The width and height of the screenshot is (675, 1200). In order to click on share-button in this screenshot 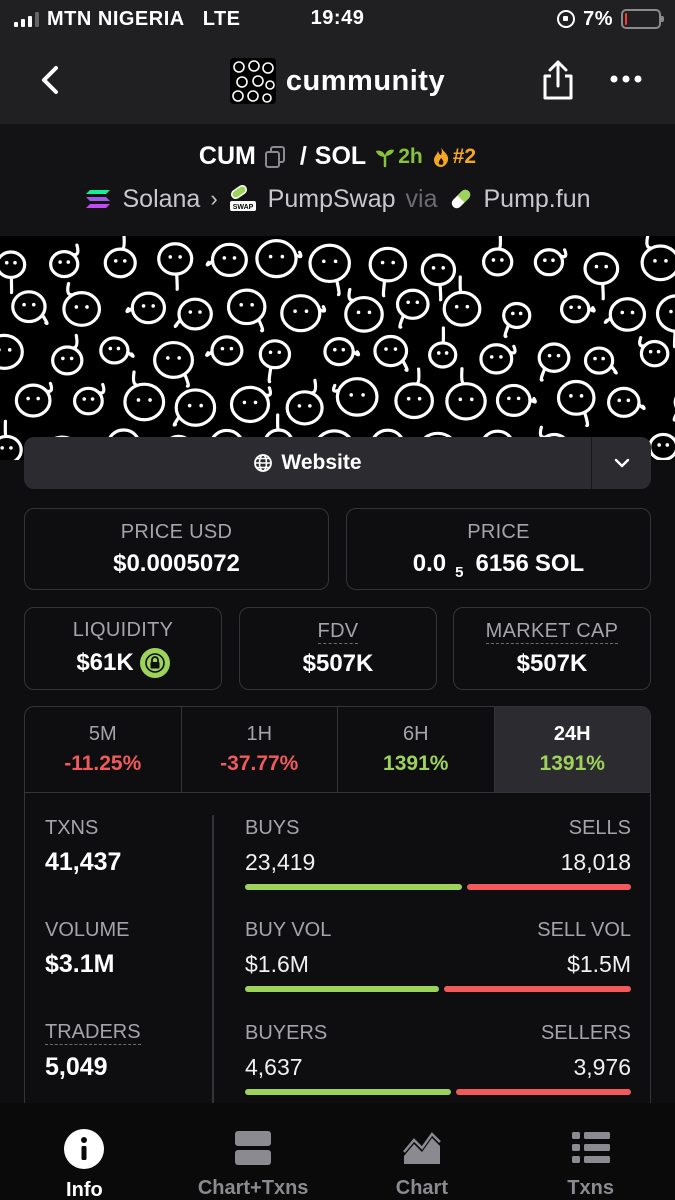, I will do `click(558, 80)`.